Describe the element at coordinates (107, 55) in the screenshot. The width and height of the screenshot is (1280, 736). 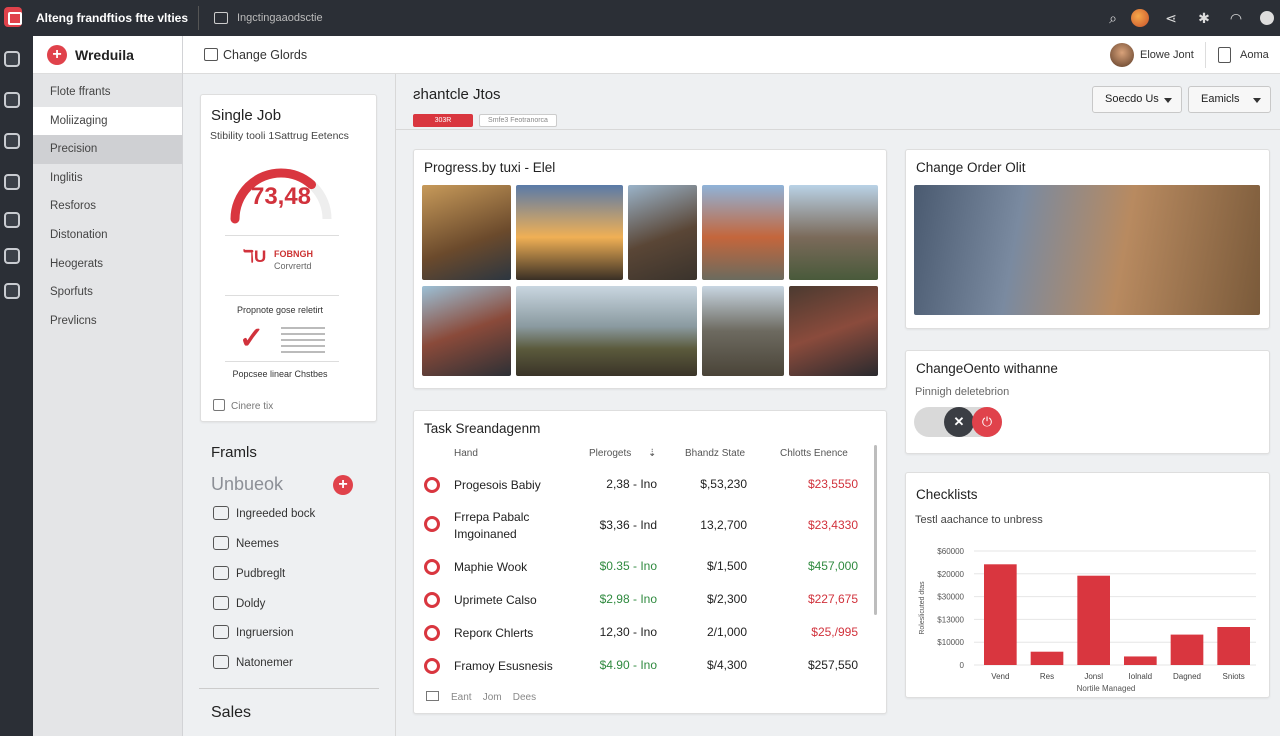
I see `brand: + Wreduila` at that location.